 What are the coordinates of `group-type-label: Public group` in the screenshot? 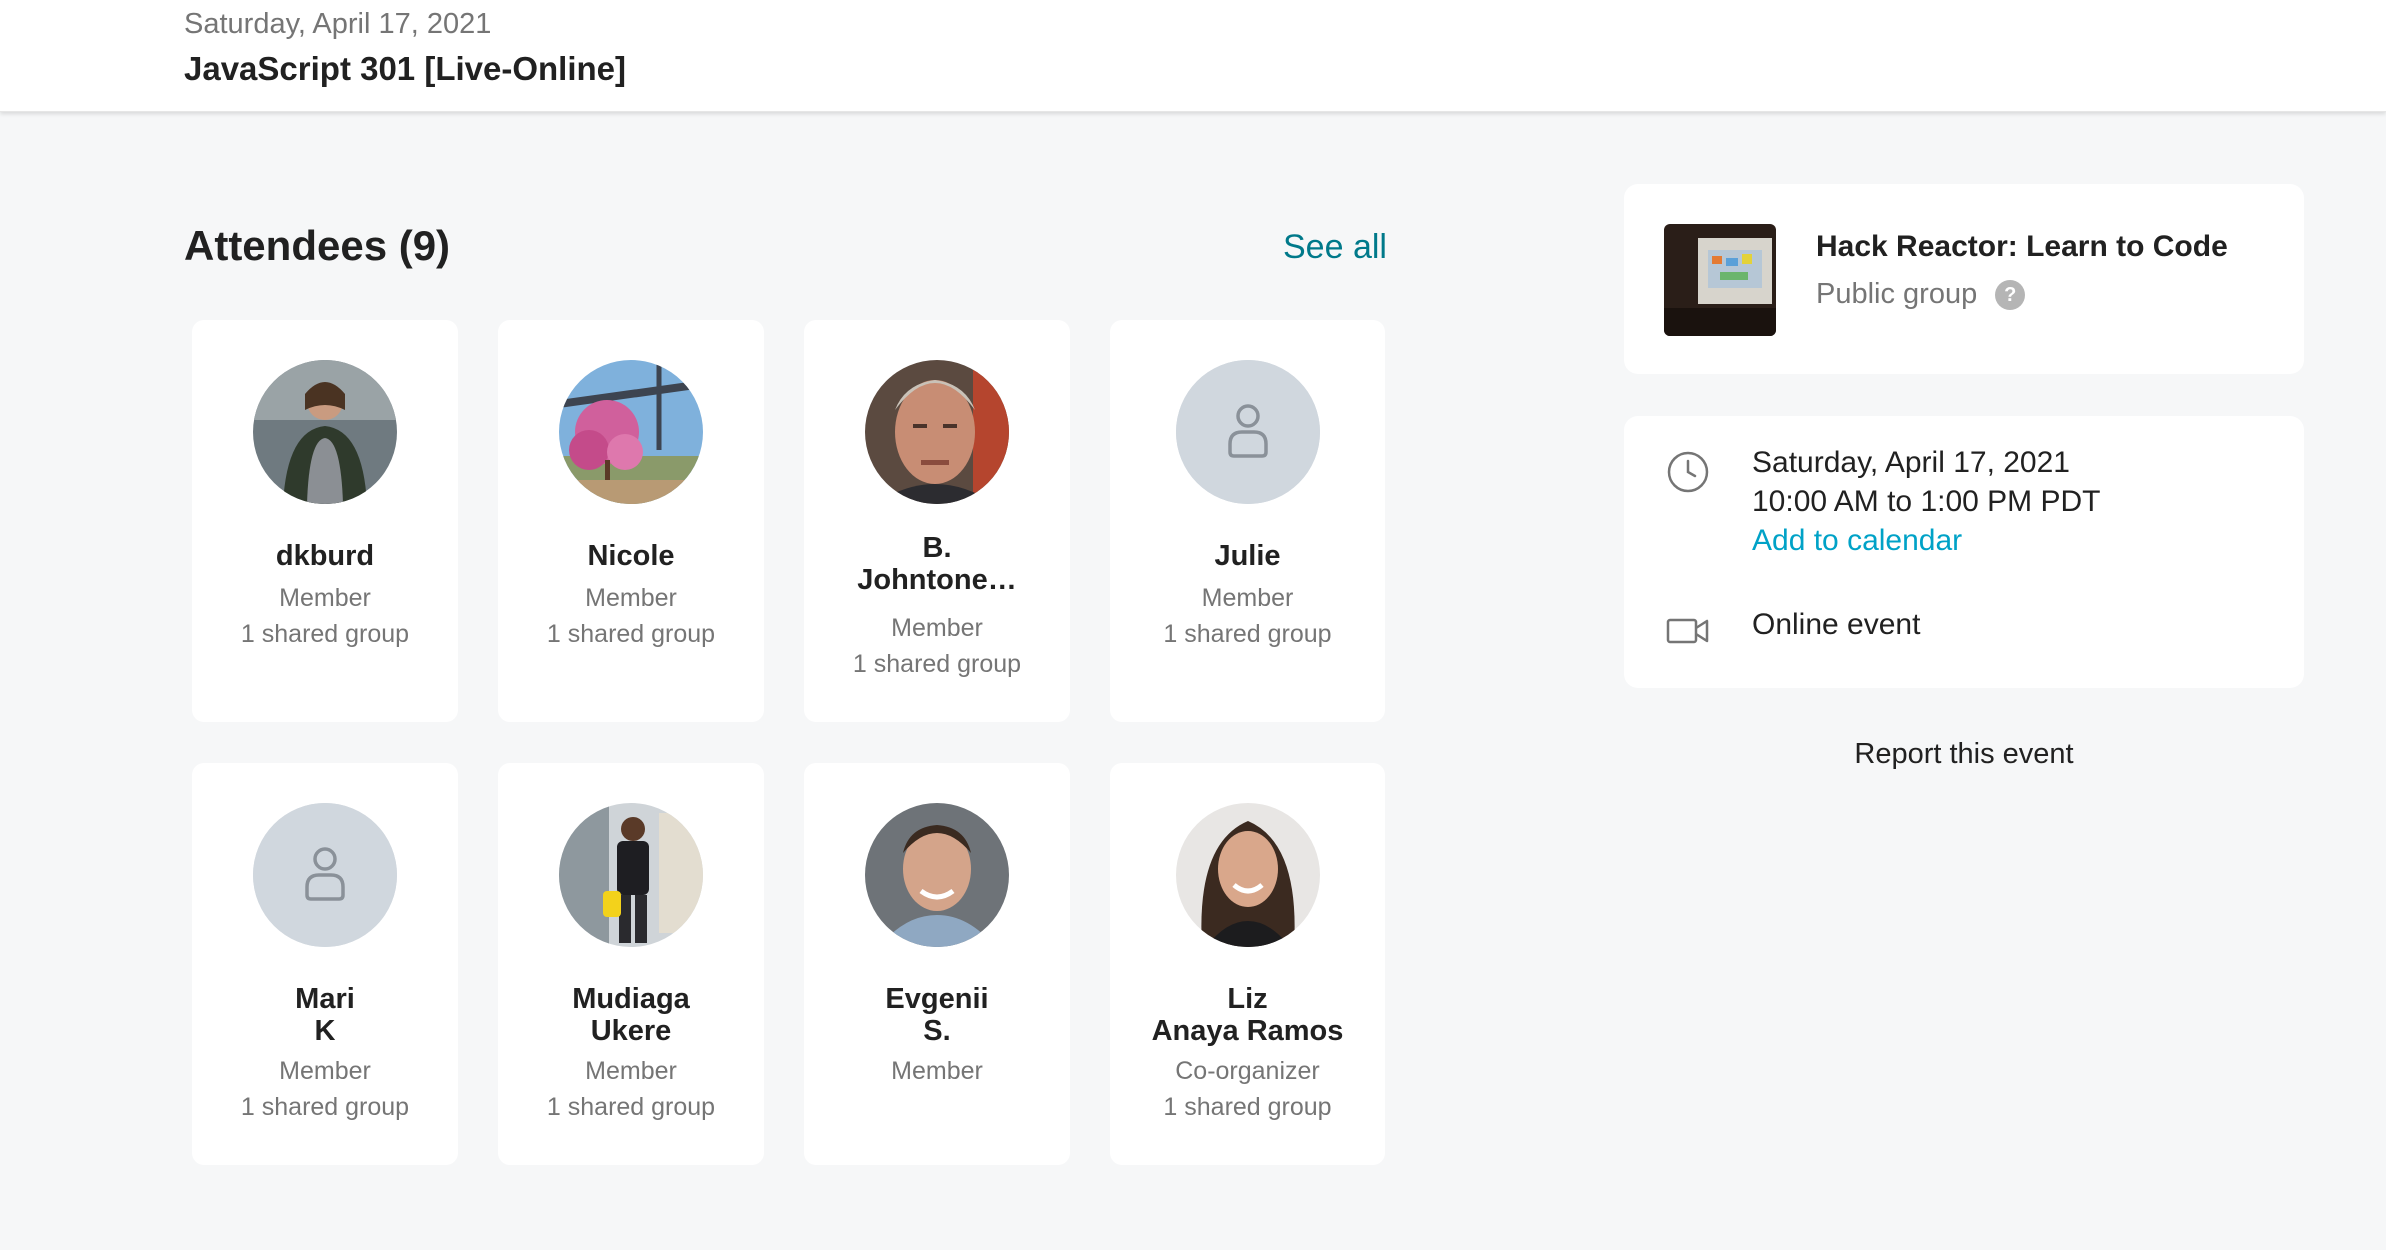 It's located at (1897, 294).